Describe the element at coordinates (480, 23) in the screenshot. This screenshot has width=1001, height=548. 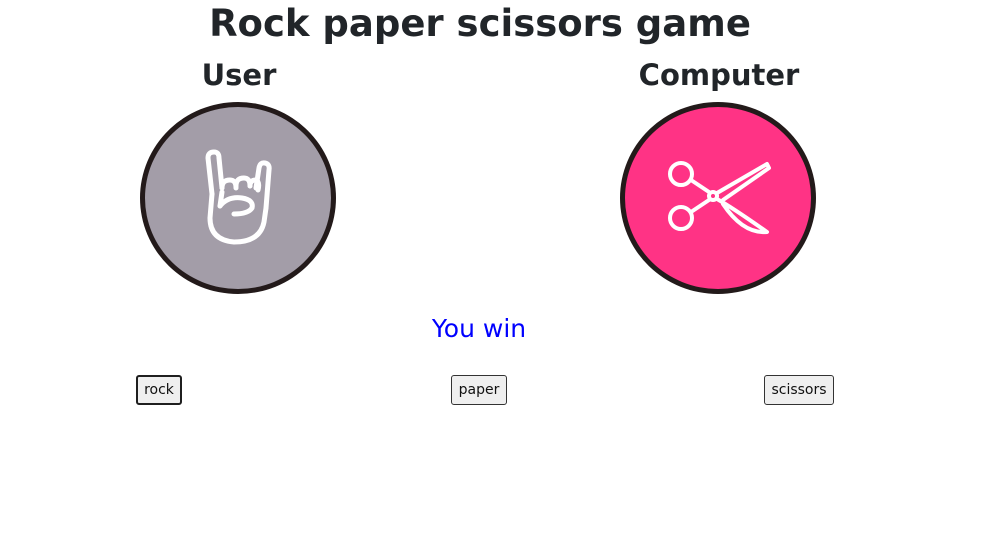
I see `page-title: Rock paper scissors game` at that location.